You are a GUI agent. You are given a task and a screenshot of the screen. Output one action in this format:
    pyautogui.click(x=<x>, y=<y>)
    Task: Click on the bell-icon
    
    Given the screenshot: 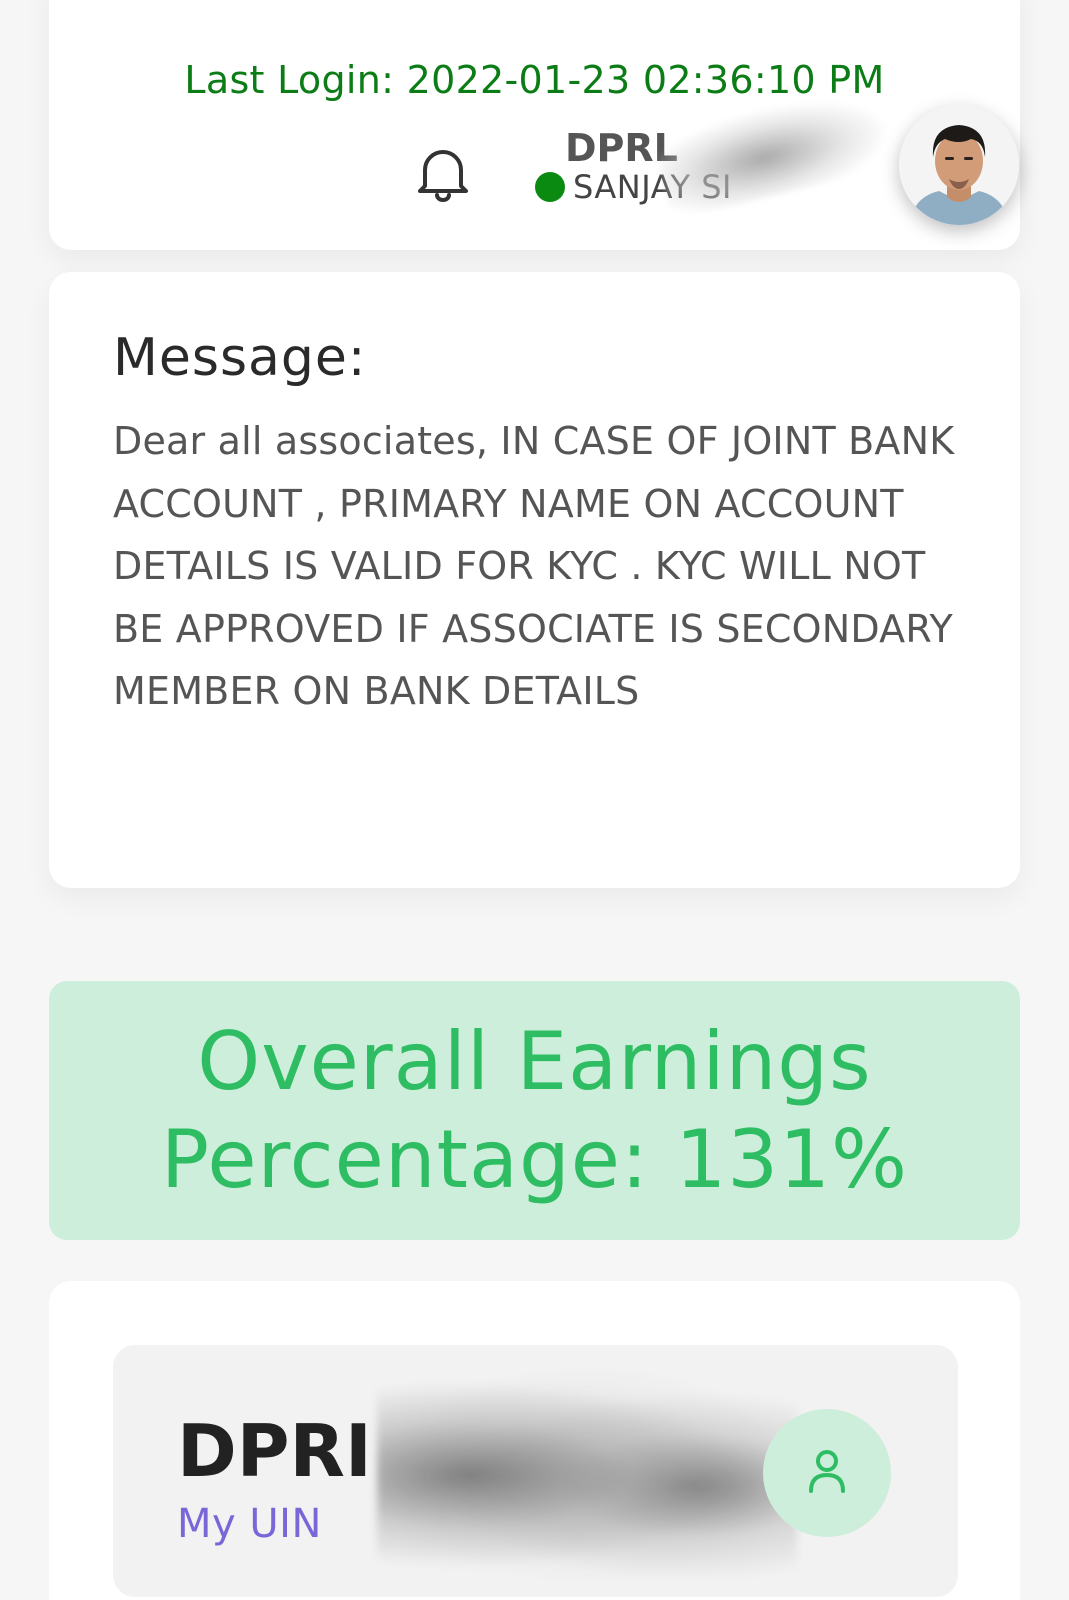 What is the action you would take?
    pyautogui.click(x=443, y=173)
    